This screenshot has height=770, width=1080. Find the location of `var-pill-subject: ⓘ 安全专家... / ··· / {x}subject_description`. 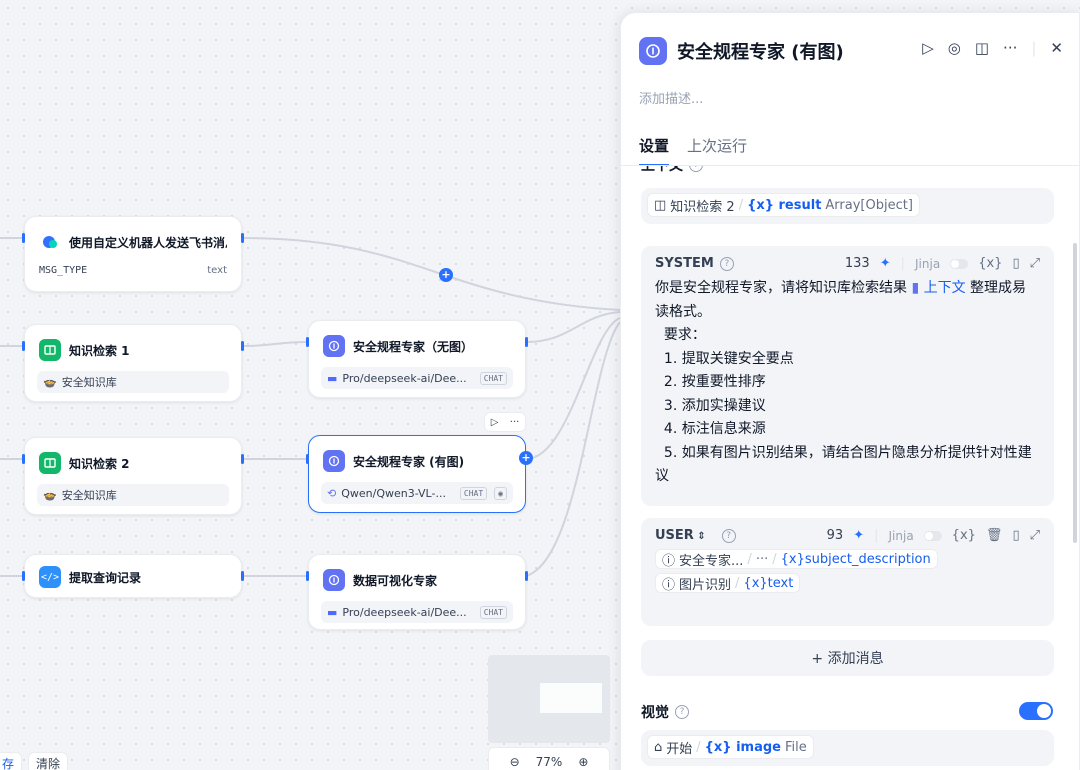

var-pill-subject: ⓘ 安全专家... / ··· / {x}subject_description is located at coordinates (796, 559).